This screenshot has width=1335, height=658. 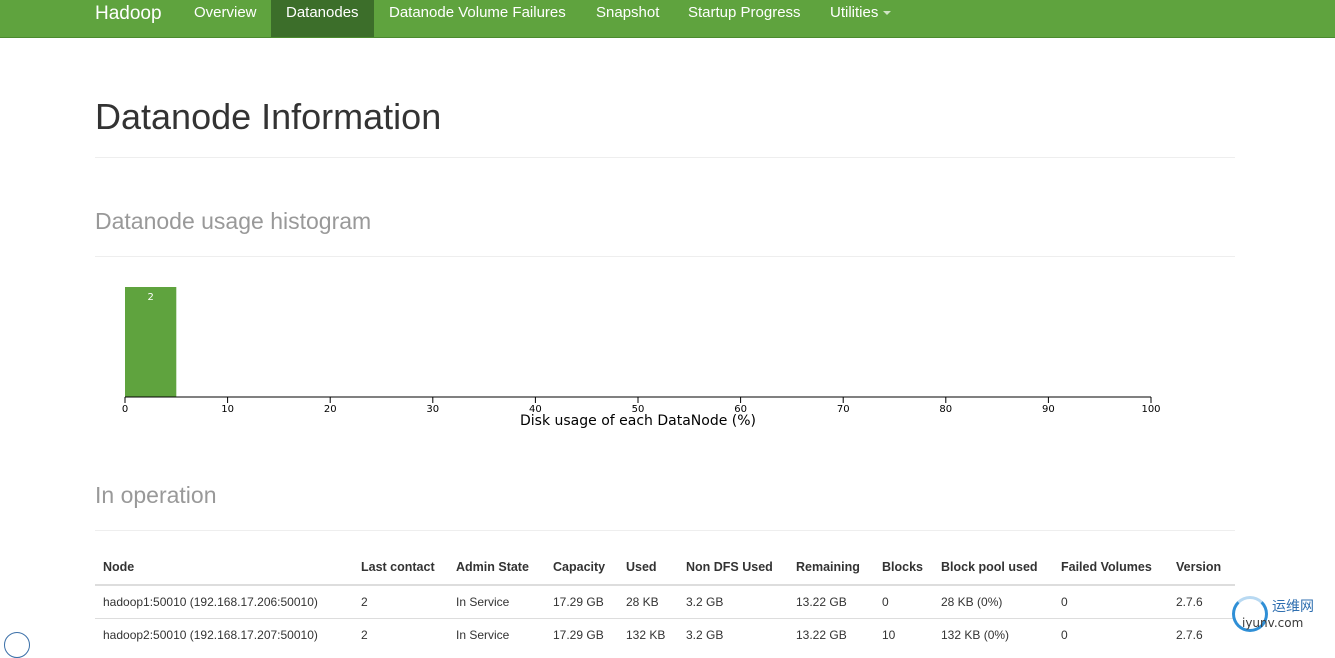 I want to click on column-header-node: Node, so click(x=224, y=568).